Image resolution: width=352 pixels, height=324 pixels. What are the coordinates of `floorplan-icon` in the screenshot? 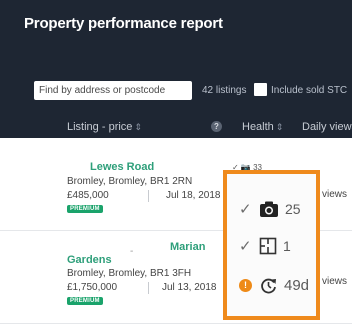 It's located at (268, 246).